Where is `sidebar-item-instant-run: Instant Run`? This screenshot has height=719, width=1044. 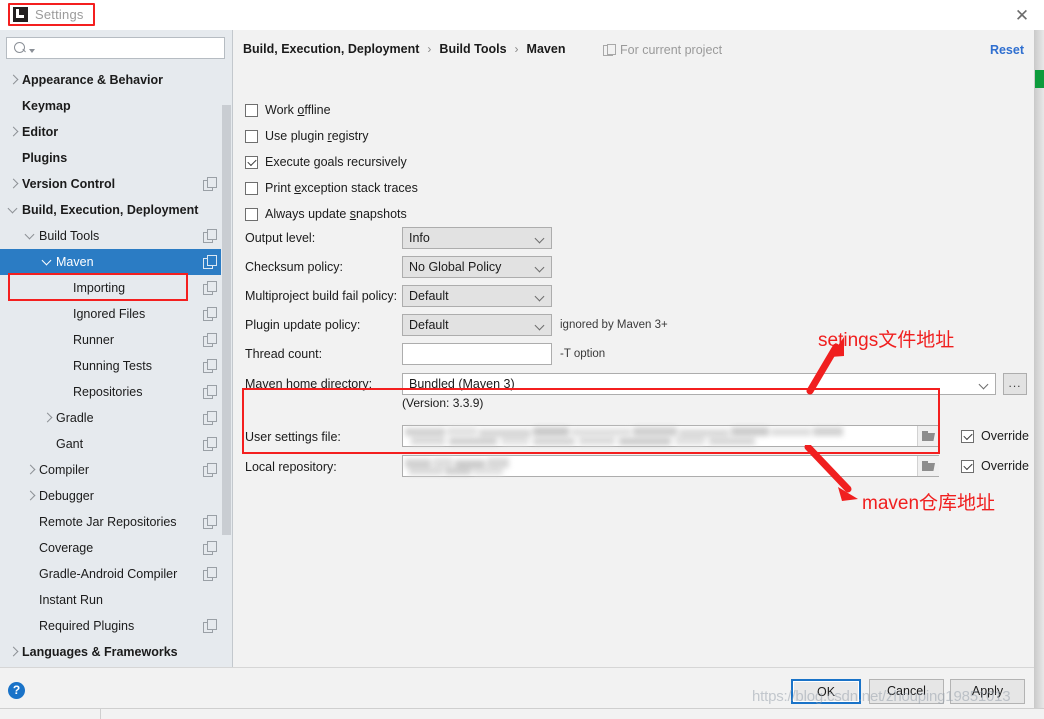 sidebar-item-instant-run: Instant Run is located at coordinates (111, 600).